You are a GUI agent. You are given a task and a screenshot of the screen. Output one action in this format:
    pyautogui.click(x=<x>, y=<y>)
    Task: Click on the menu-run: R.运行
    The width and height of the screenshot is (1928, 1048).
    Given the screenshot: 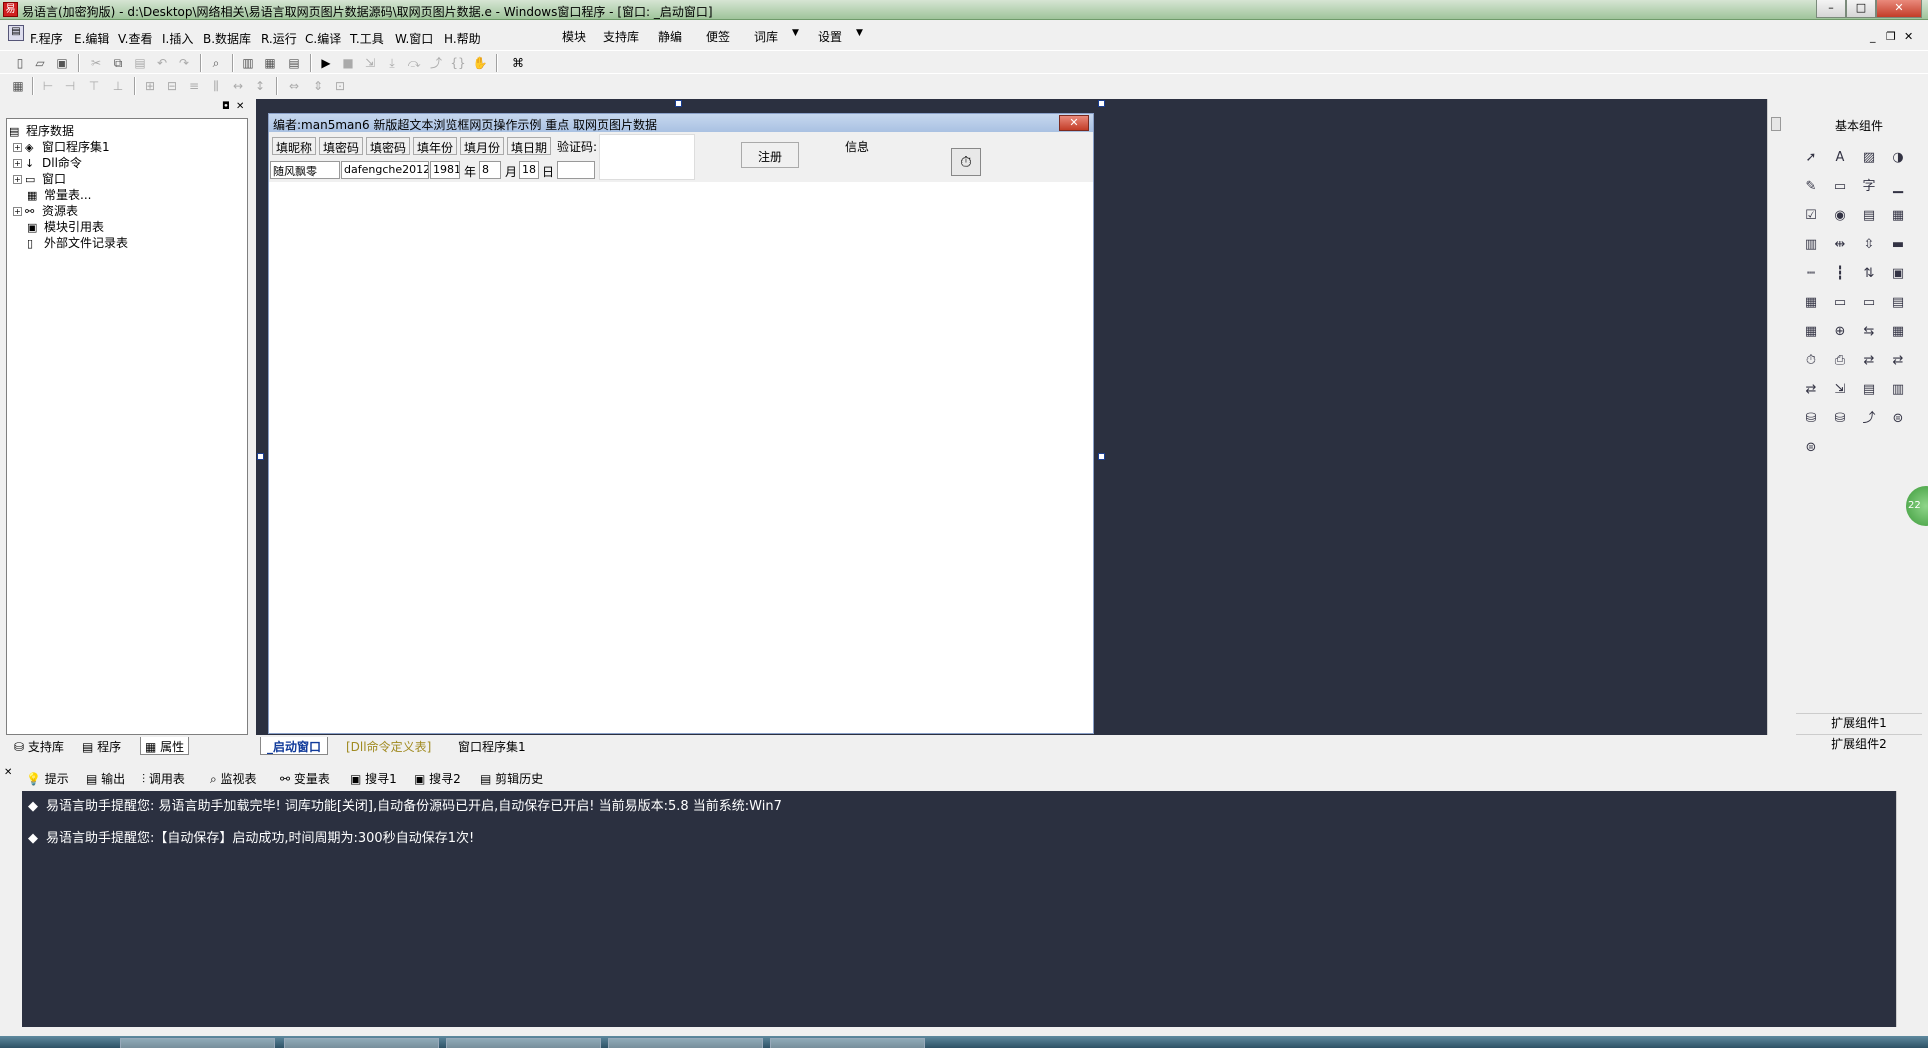 What is the action you would take?
    pyautogui.click(x=279, y=38)
    